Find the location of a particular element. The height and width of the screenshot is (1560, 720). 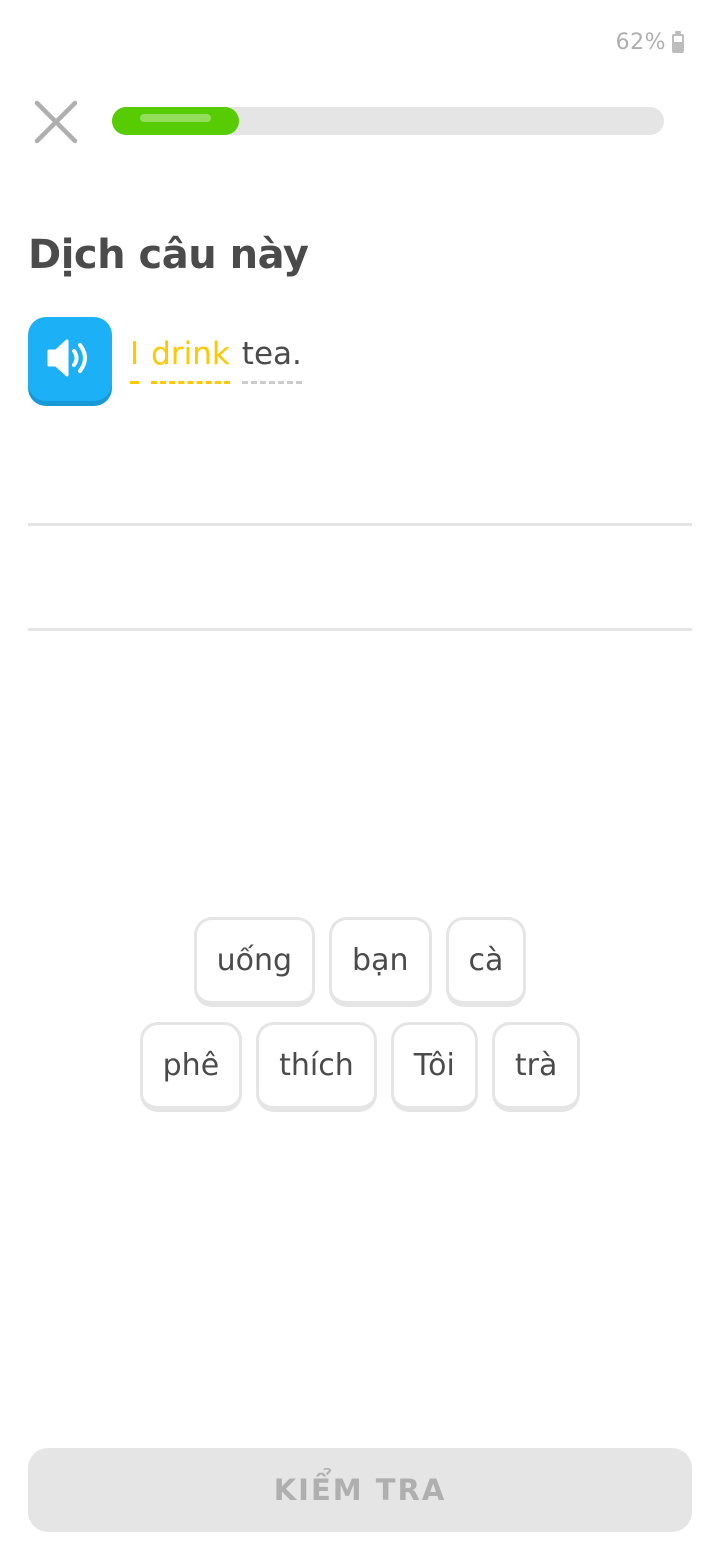

word-tile: cà is located at coordinates (486, 962).